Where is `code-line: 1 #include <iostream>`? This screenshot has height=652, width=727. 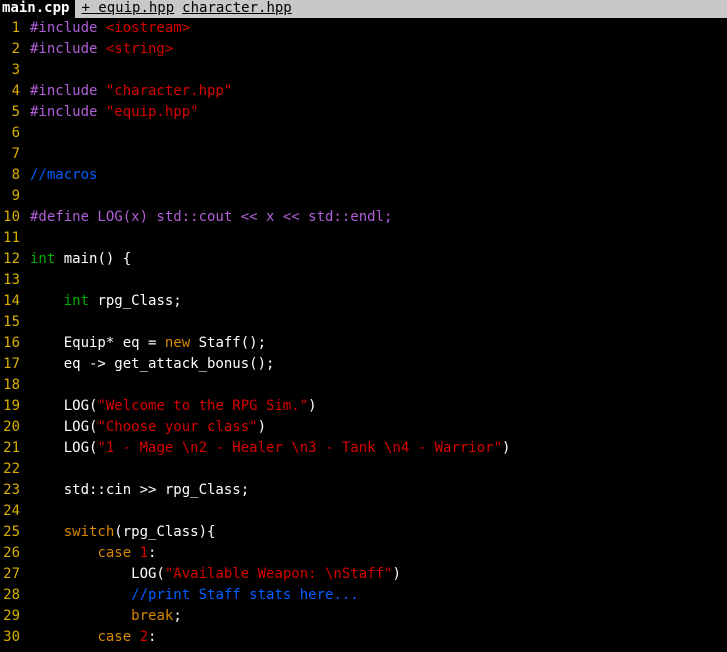
code-line: 1 #include <iostream> is located at coordinates (363, 28).